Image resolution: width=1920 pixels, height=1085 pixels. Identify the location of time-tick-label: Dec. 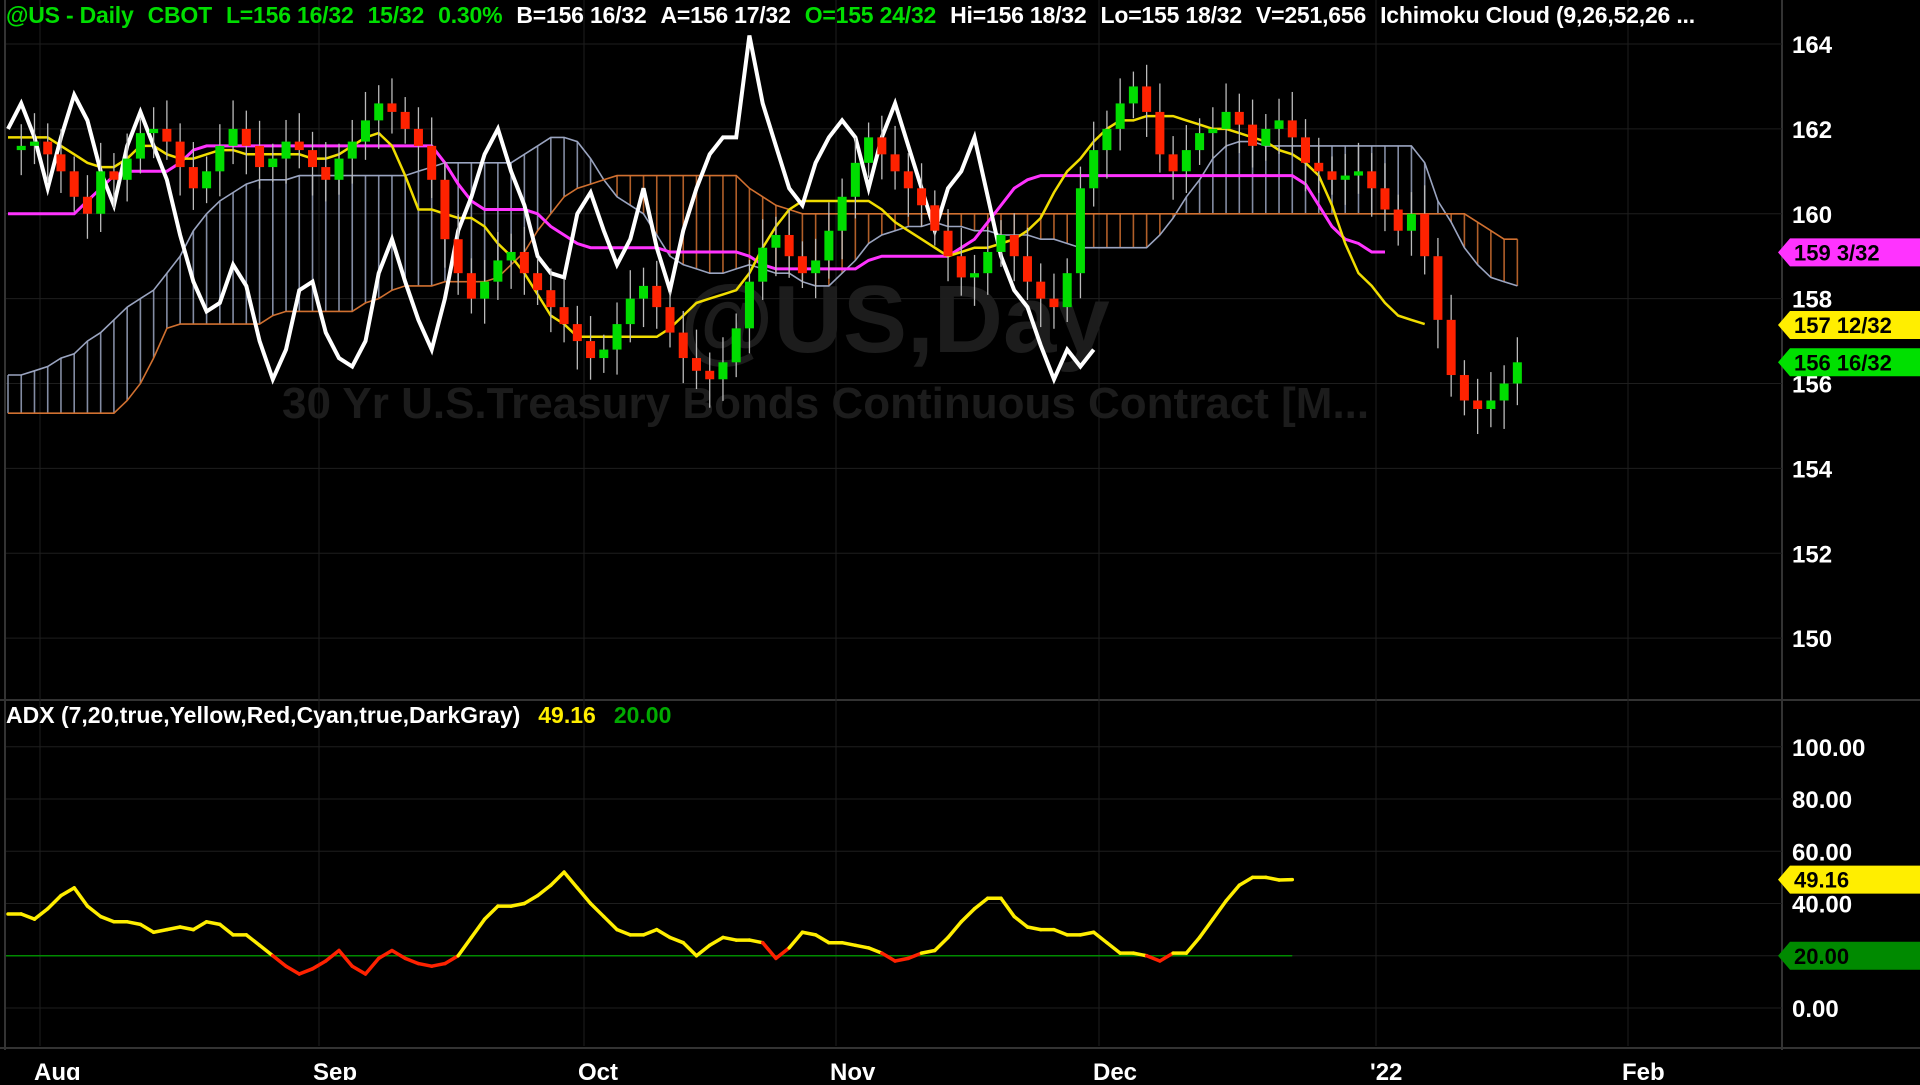
(1115, 1069).